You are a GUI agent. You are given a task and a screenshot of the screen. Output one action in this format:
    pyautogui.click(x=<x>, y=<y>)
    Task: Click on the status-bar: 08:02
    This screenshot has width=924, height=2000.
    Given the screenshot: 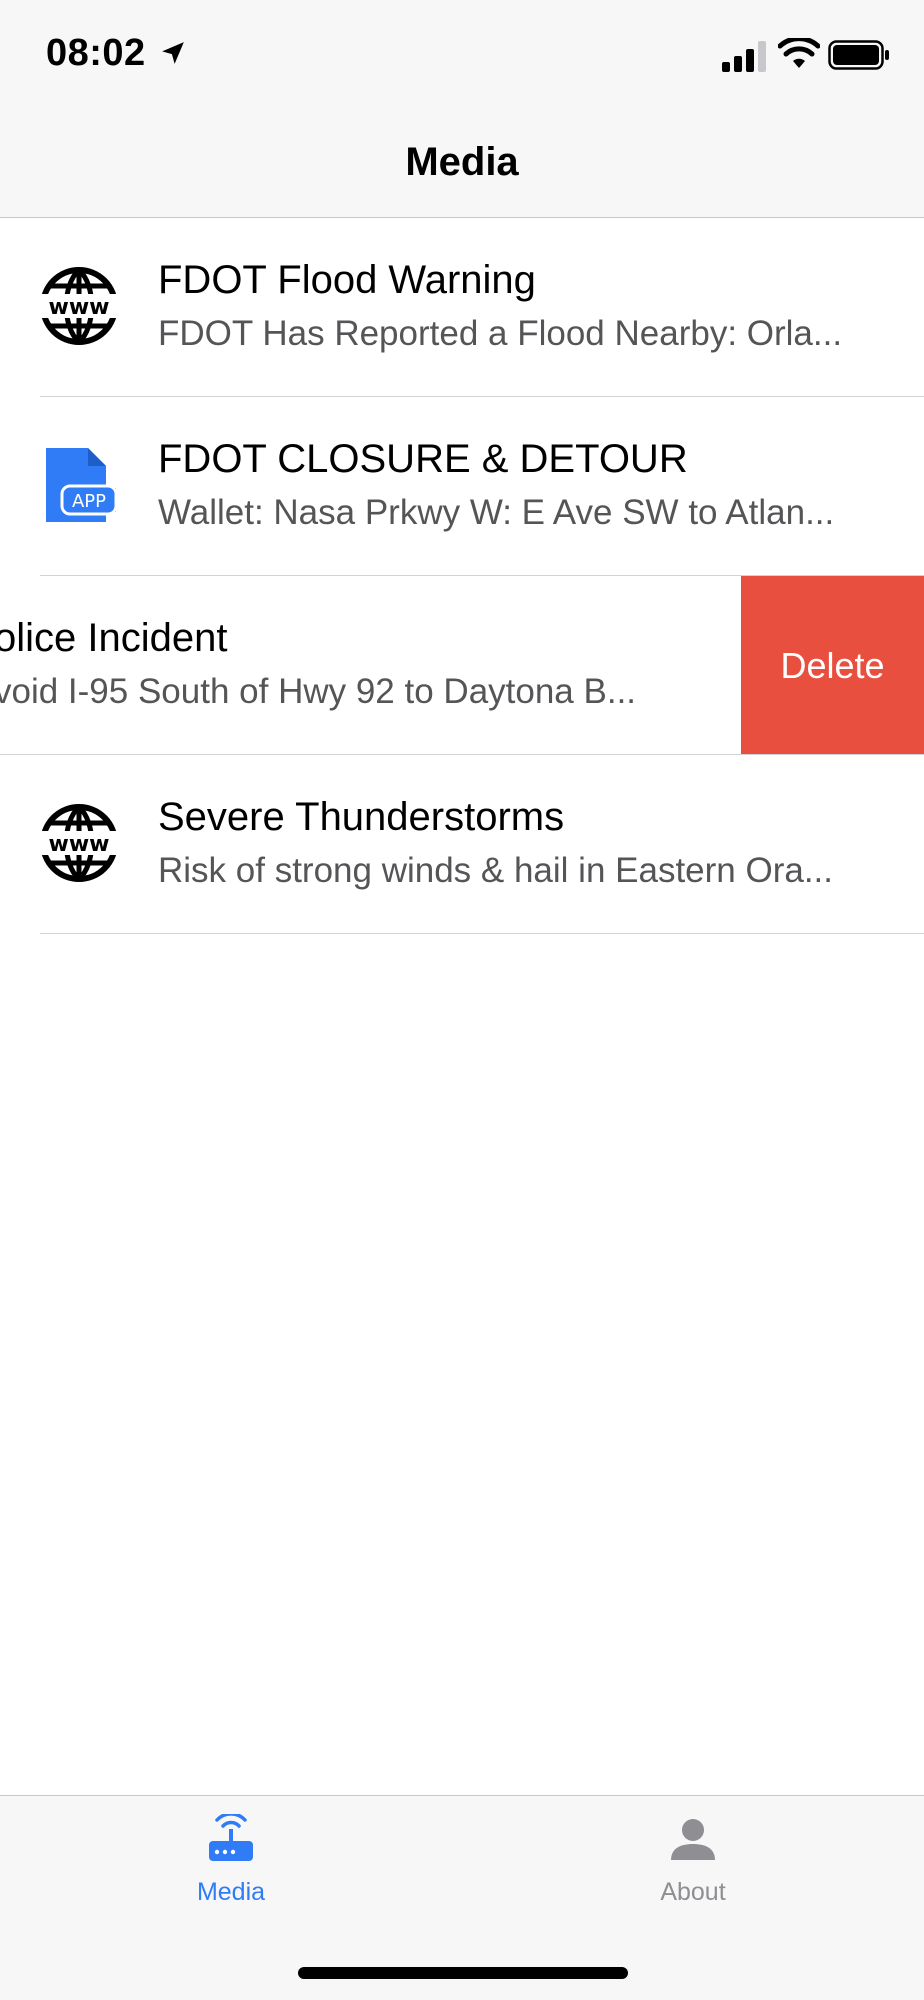 What is the action you would take?
    pyautogui.click(x=462, y=55)
    